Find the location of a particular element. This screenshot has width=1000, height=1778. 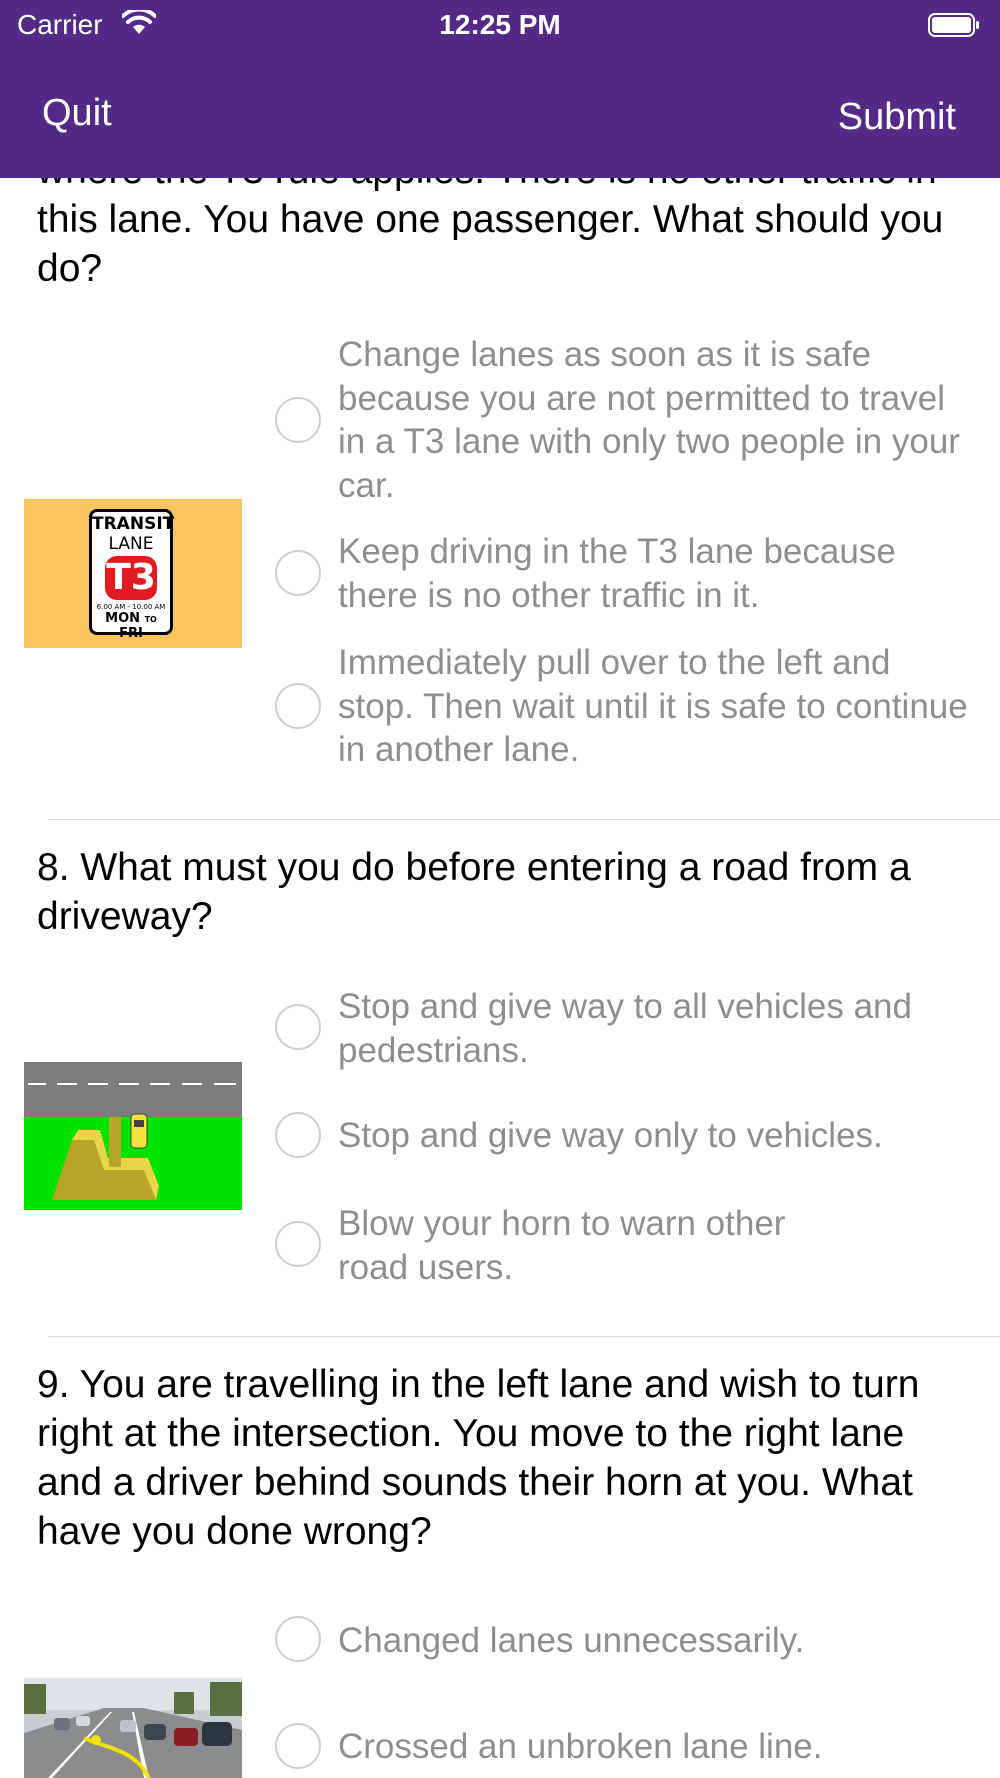

question-8-option-2-radio is located at coordinates (298, 1135).